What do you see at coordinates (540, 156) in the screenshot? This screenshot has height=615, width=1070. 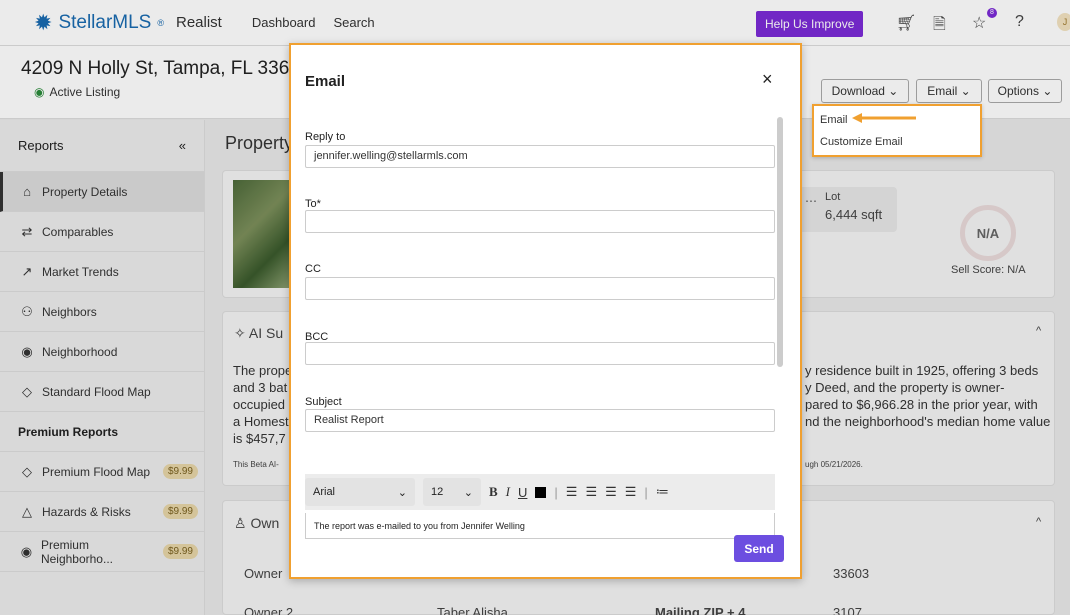 I see `reply-to-field: jennifer.welling@stellarmls.com` at bounding box center [540, 156].